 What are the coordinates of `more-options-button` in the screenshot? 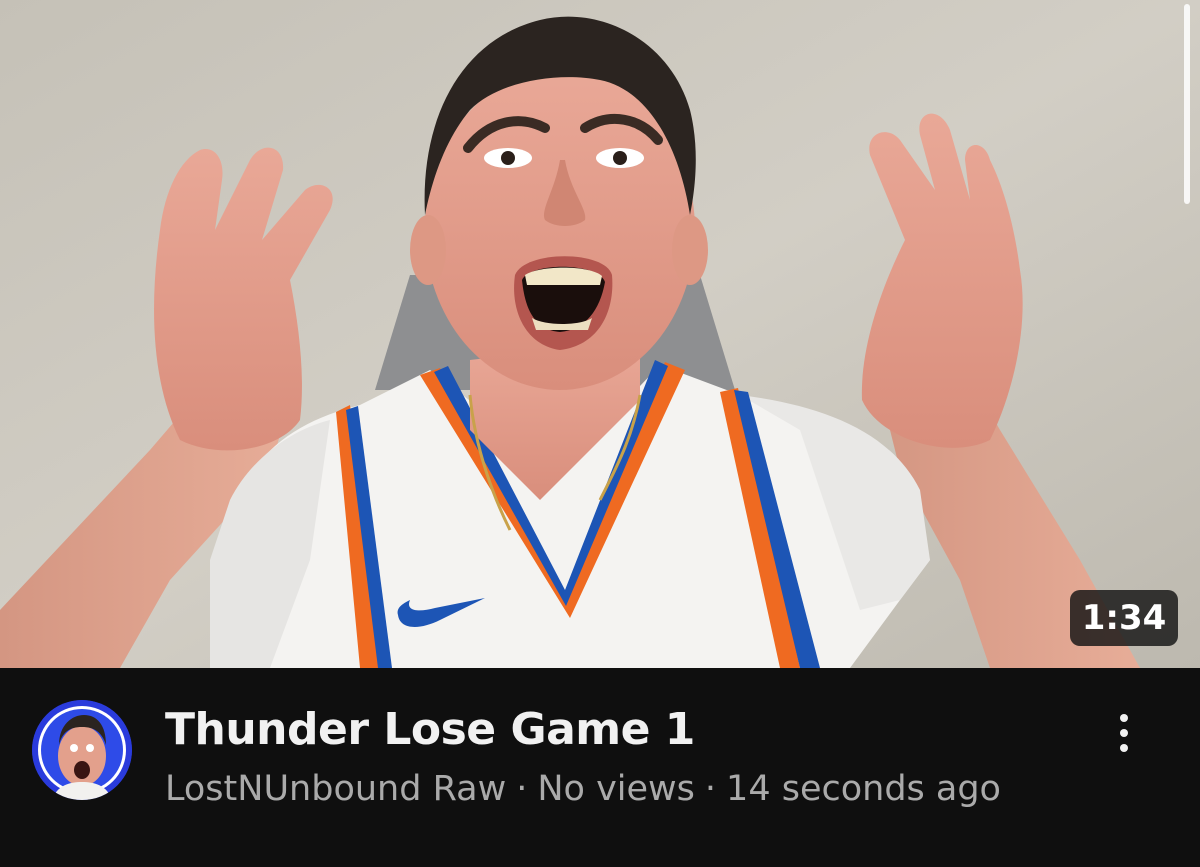 It's located at (1124, 733).